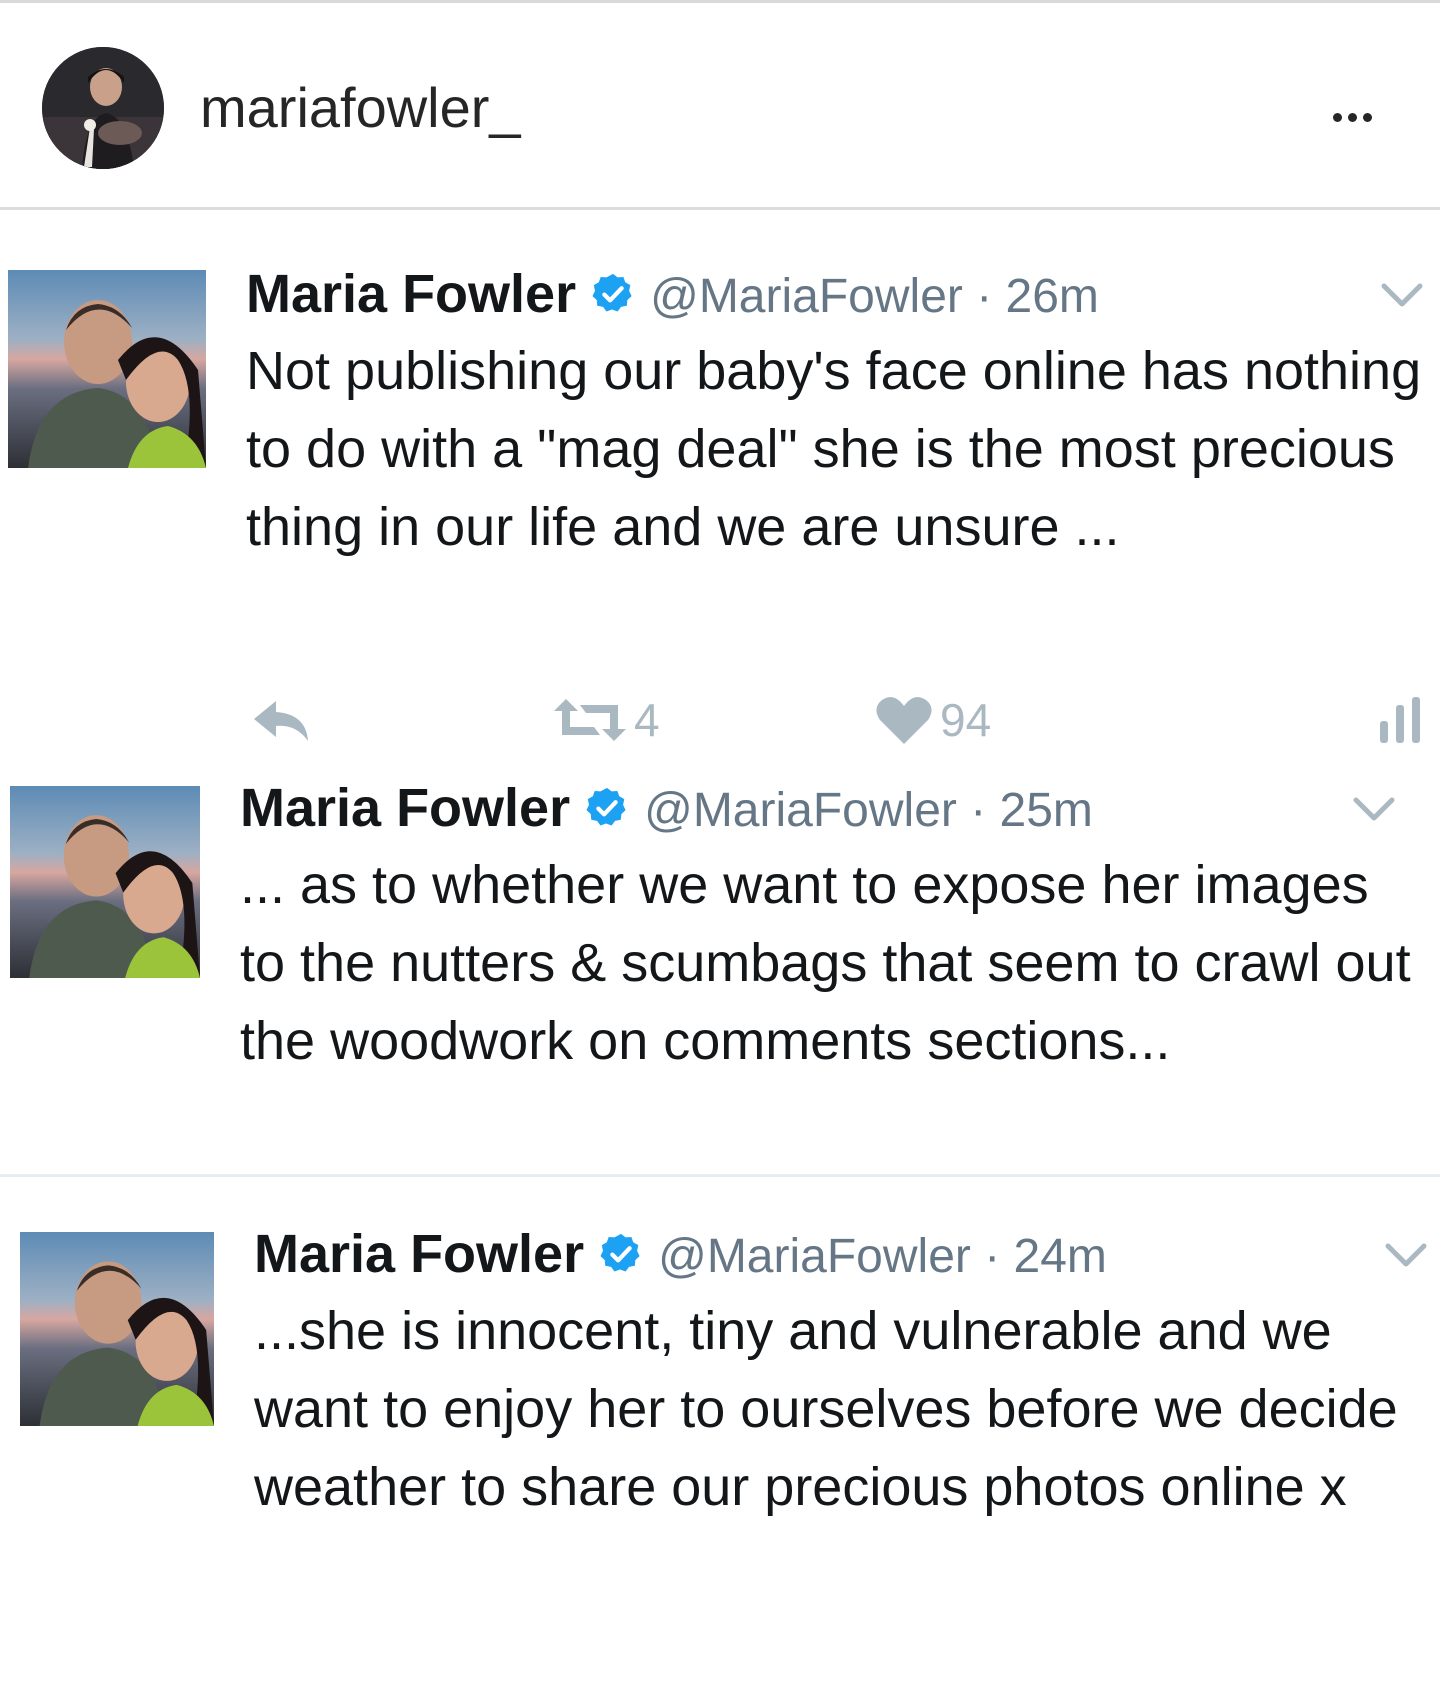 This screenshot has width=1440, height=1684. I want to click on divider, so click(720, 1175).